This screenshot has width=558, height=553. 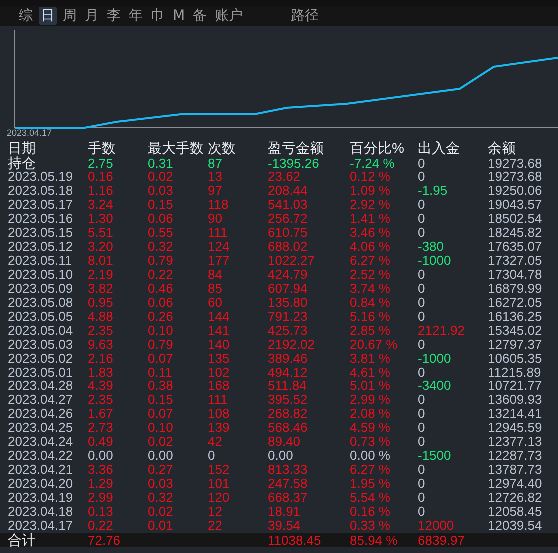 I want to click on table-cell-text: -380, so click(x=432, y=247).